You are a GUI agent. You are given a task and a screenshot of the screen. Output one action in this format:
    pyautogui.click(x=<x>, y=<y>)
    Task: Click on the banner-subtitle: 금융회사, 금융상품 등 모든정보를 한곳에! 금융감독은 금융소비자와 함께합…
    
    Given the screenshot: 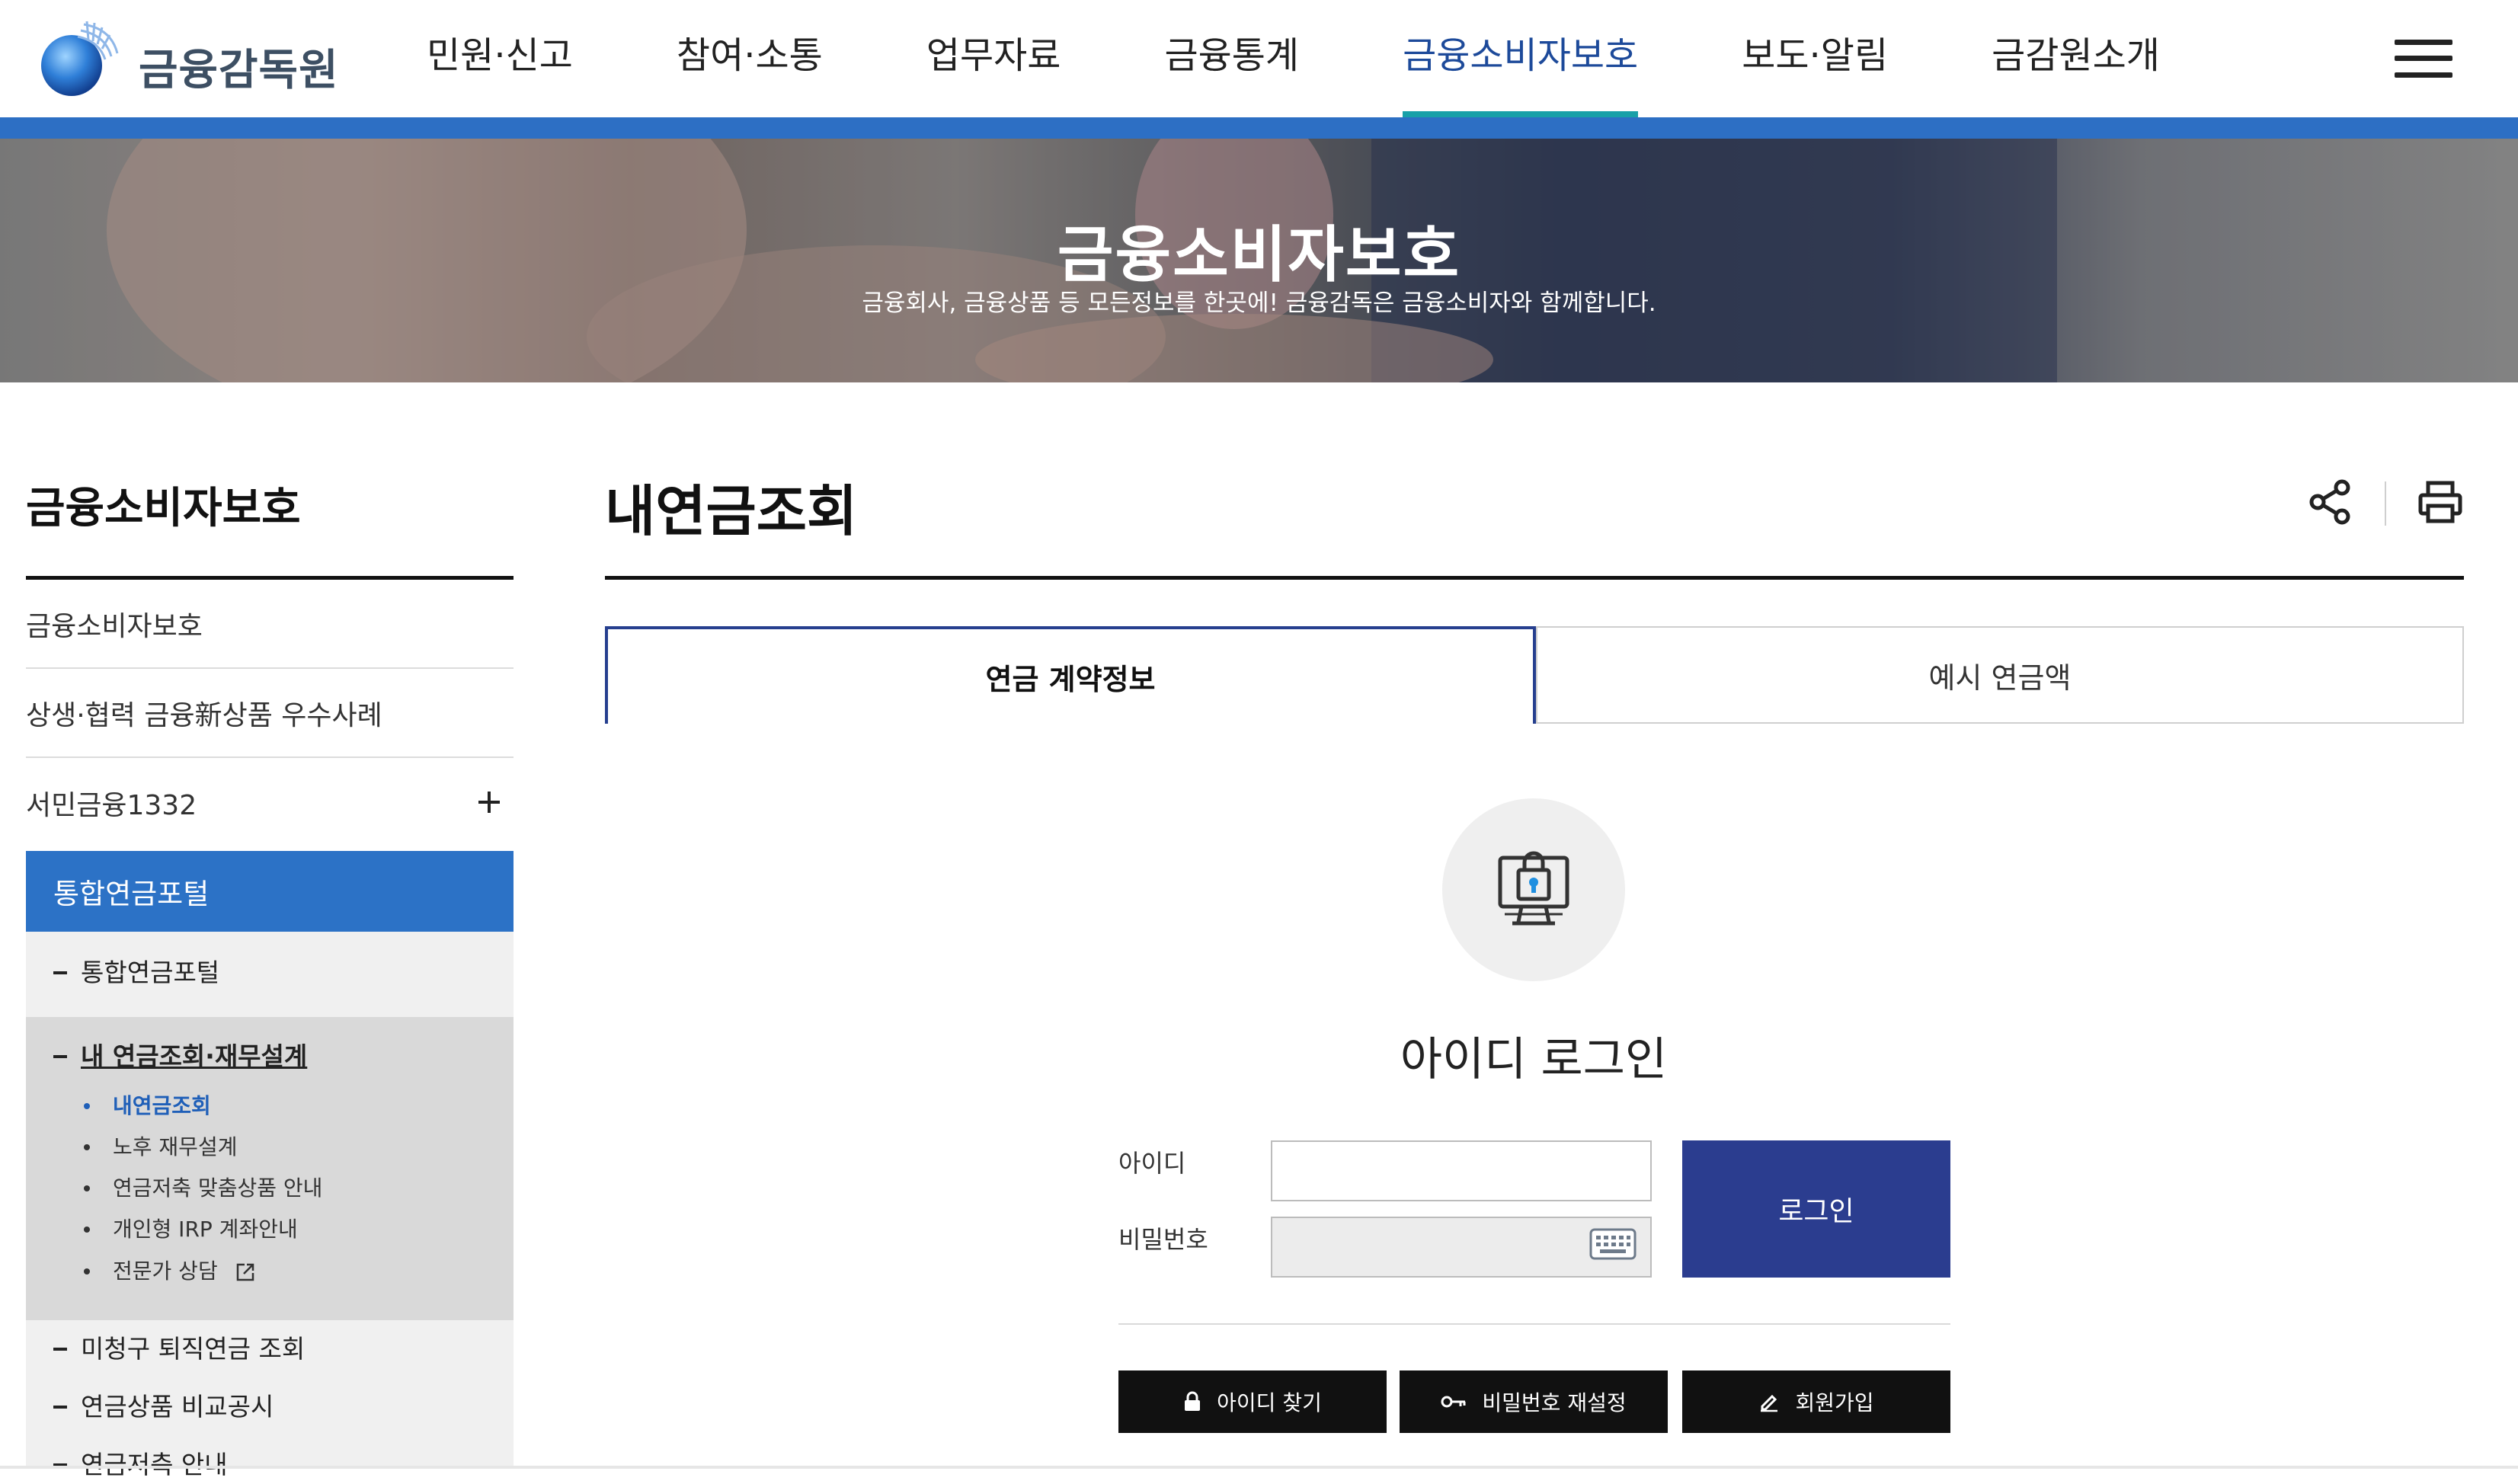 What is the action you would take?
    pyautogui.click(x=1259, y=303)
    